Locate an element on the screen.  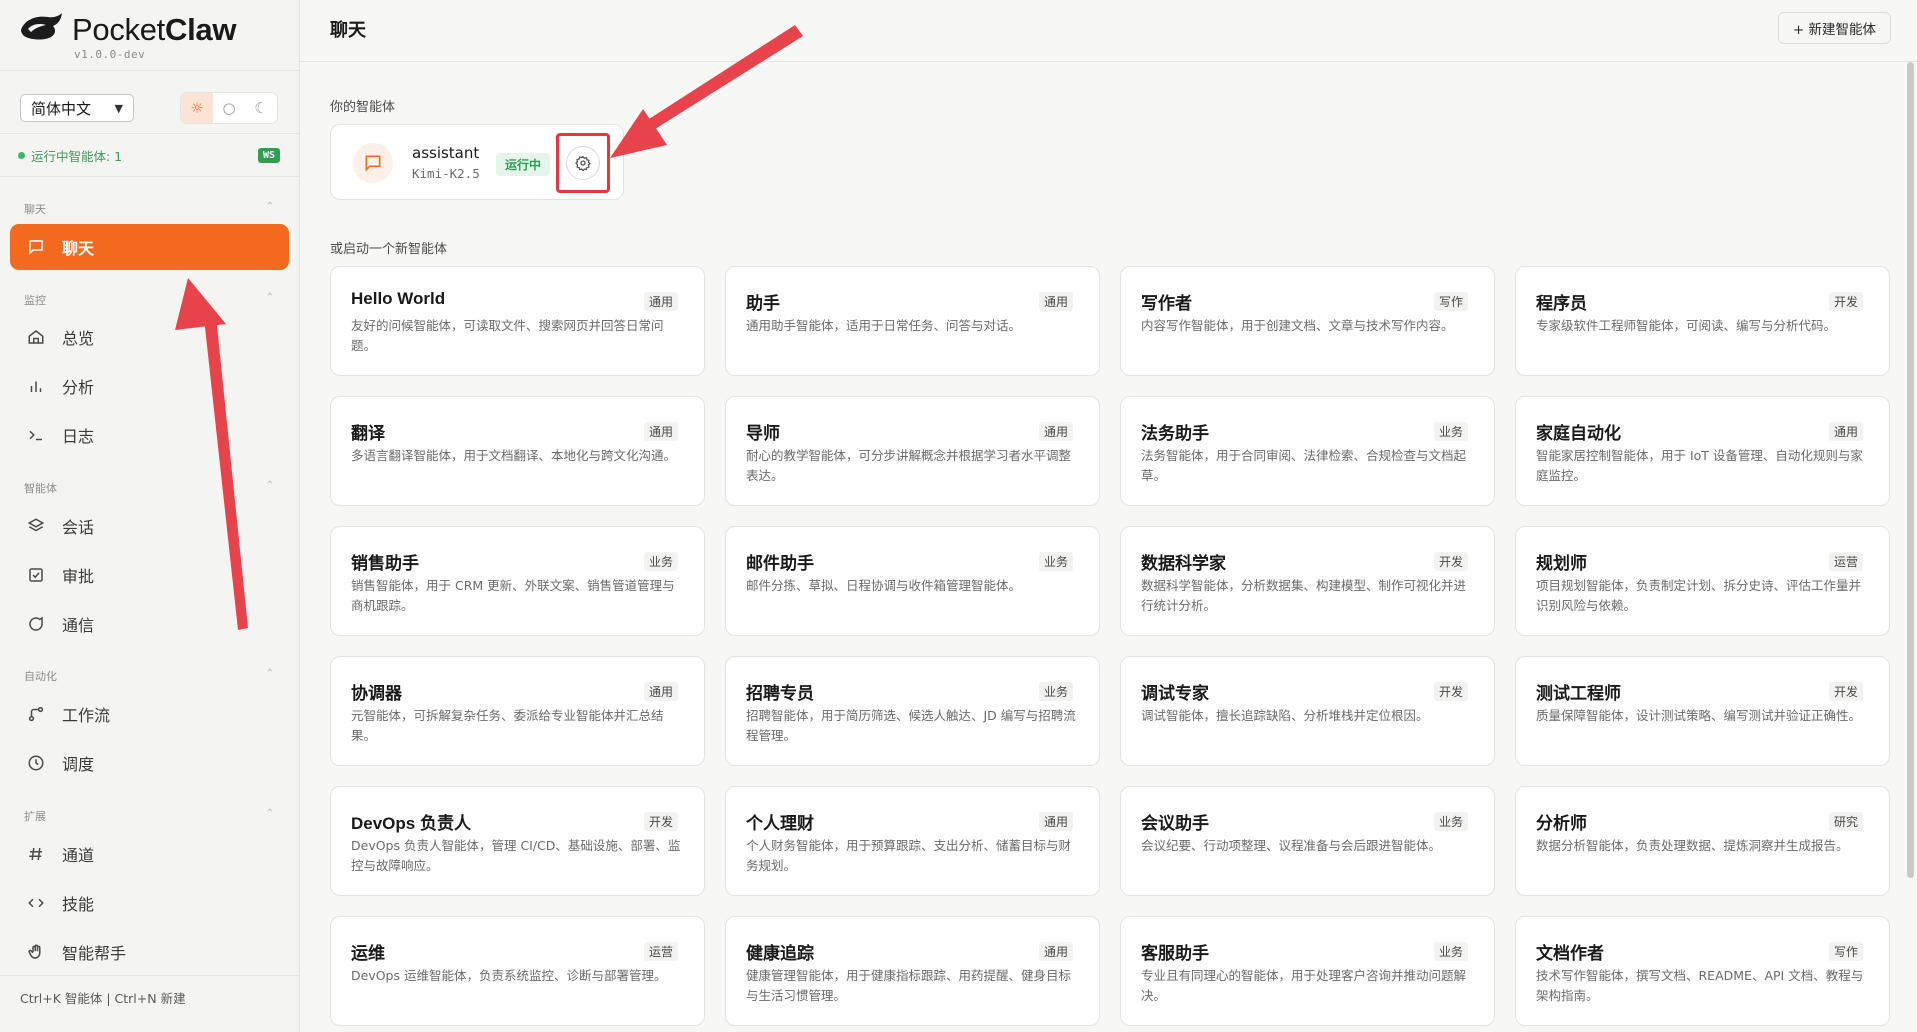
template-name: 运维 is located at coordinates (368, 953).